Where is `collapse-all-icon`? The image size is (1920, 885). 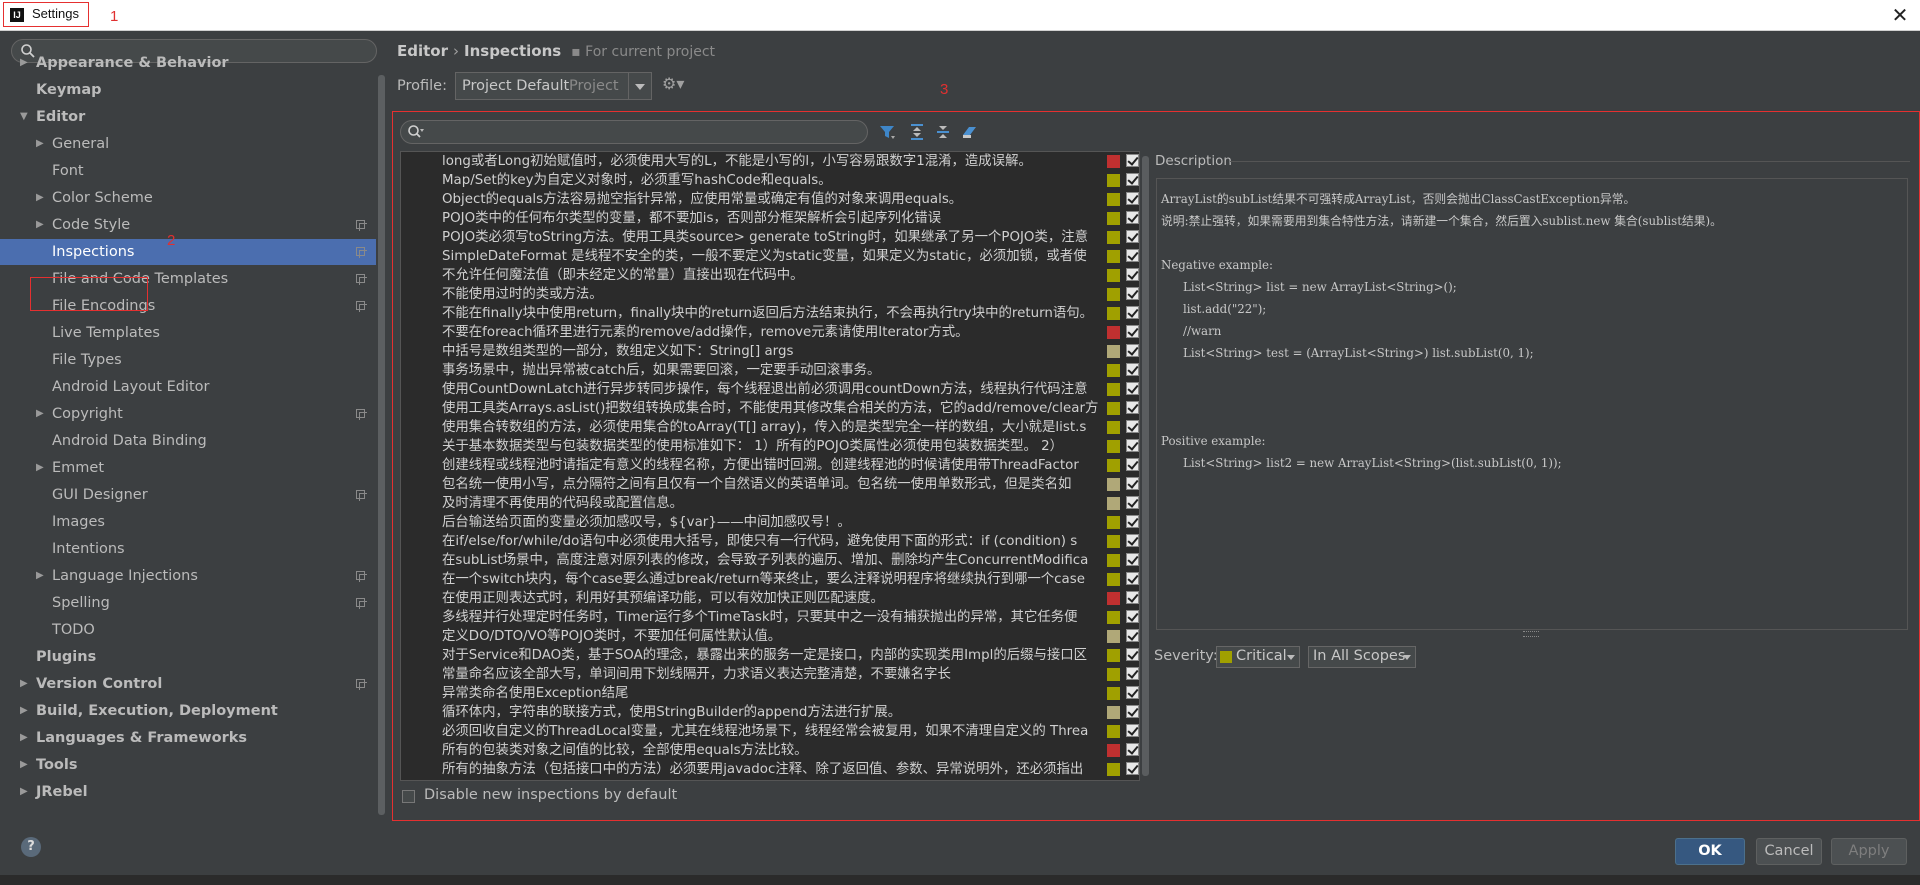 collapse-all-icon is located at coordinates (943, 132).